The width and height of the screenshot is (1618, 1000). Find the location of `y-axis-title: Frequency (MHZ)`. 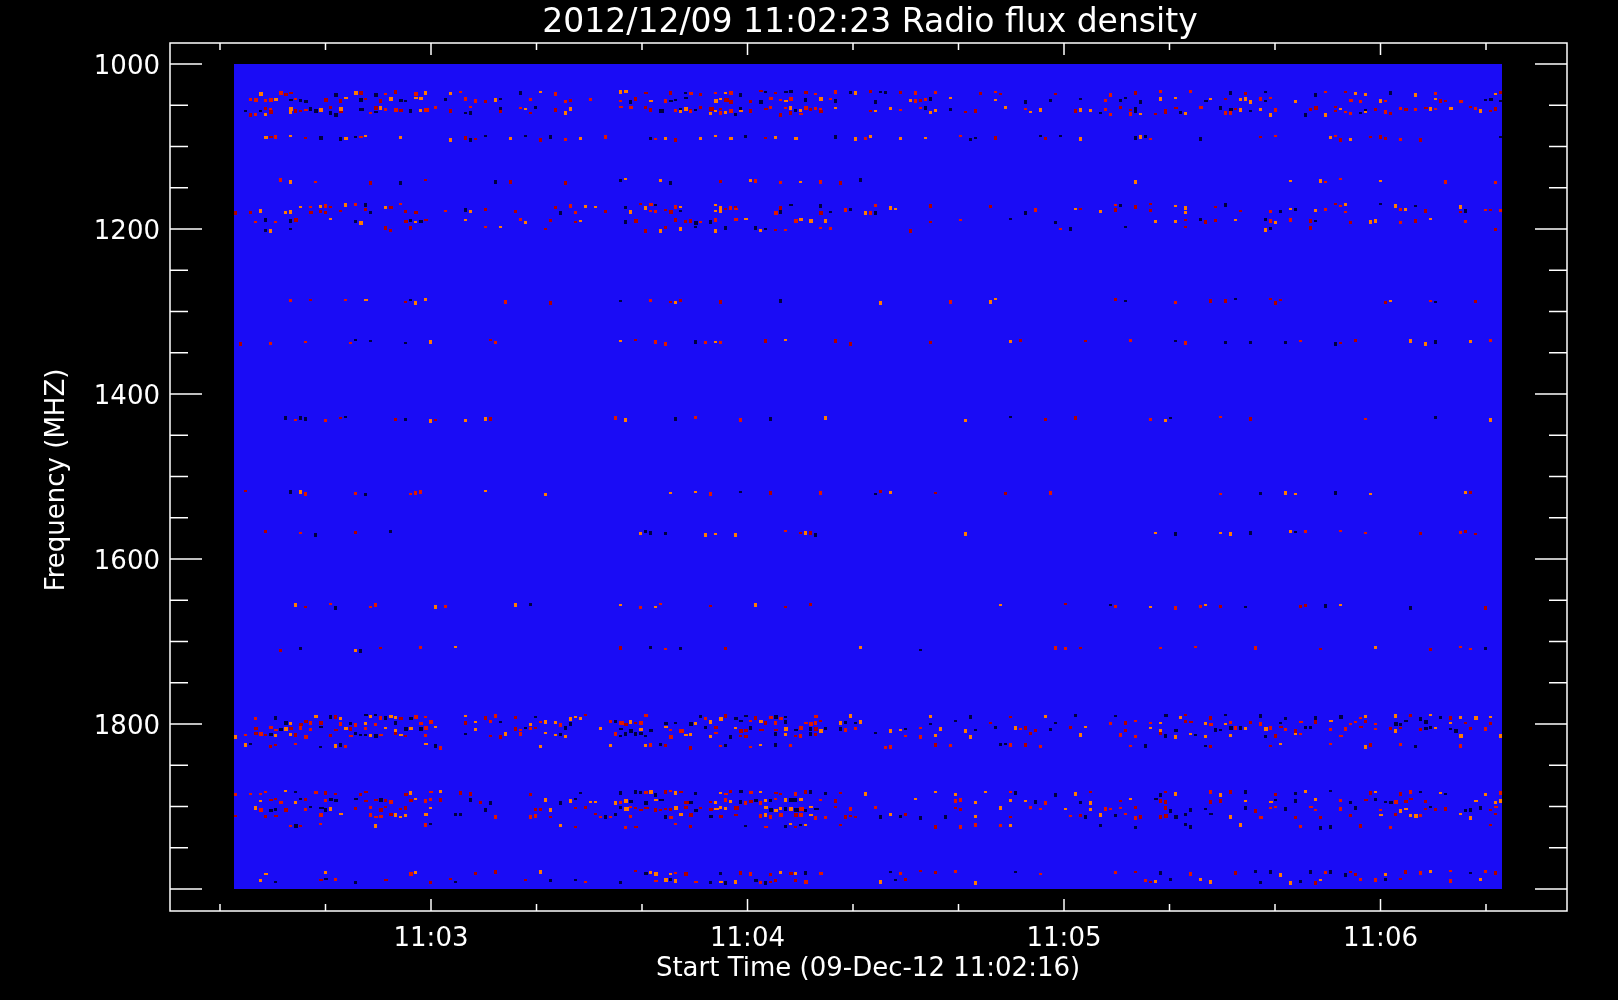

y-axis-title: Frequency (MHZ) is located at coordinates (55, 480).